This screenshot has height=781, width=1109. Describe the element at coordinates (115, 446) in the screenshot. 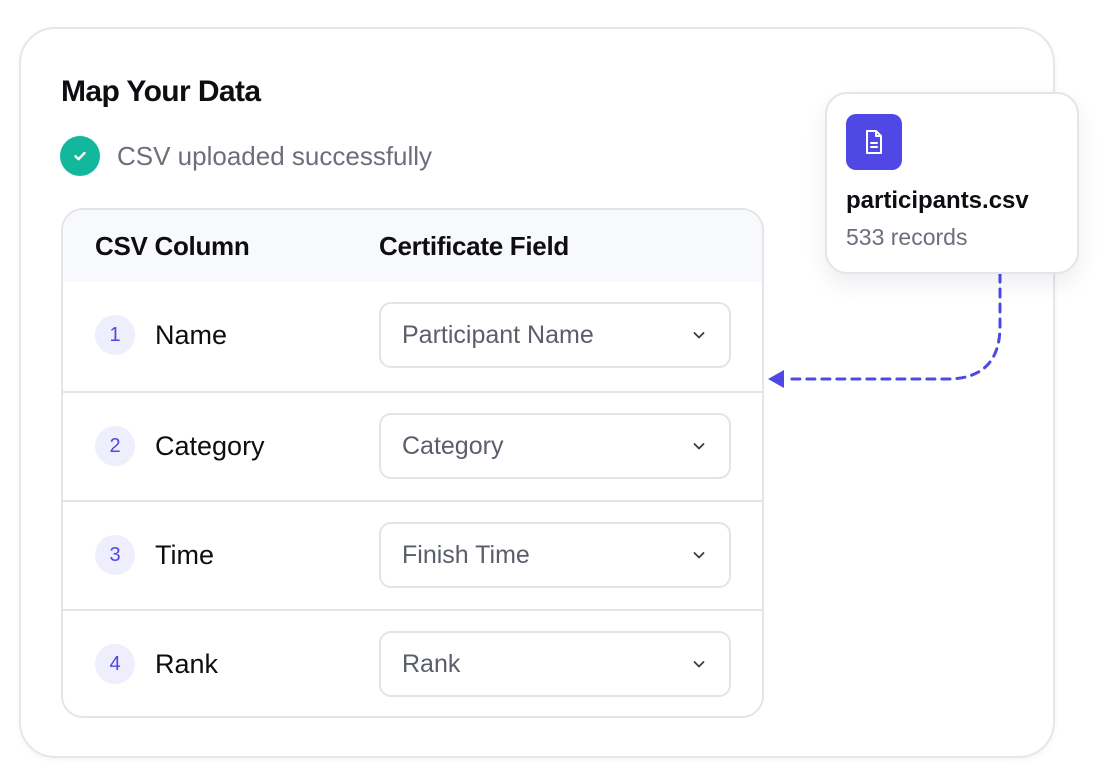

I see `row-number-badge: 2` at that location.